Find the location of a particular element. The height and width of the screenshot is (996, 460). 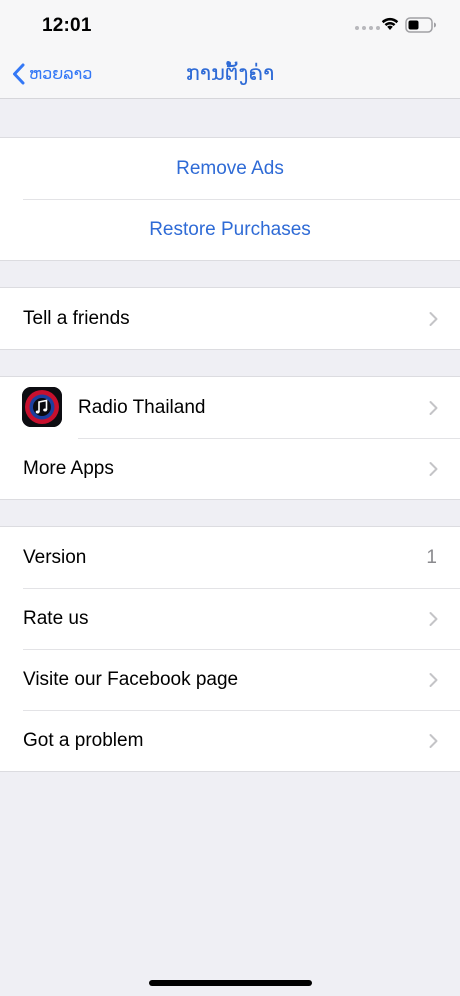

purchases-section: Remove Ads Restore Purchases is located at coordinates (230, 199).